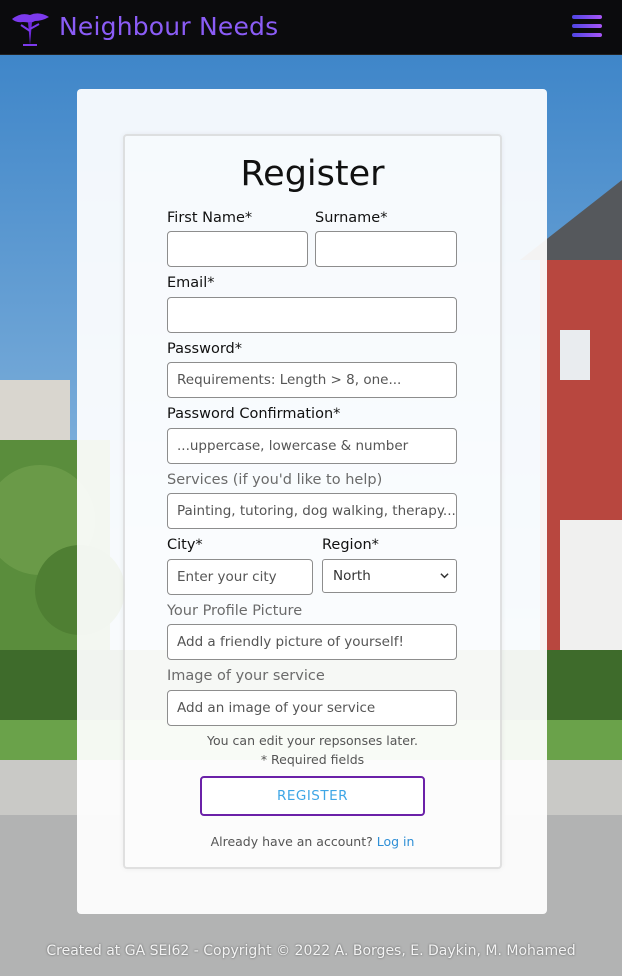 The height and width of the screenshot is (976, 622). Describe the element at coordinates (210, 218) in the screenshot. I see `first-name-label: First Name*` at that location.